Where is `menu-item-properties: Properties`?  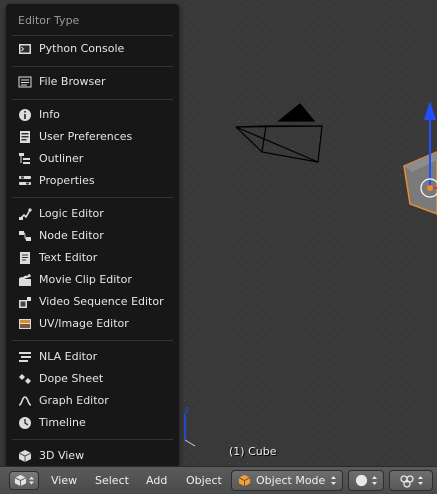
menu-item-properties: Properties is located at coordinates (93, 180).